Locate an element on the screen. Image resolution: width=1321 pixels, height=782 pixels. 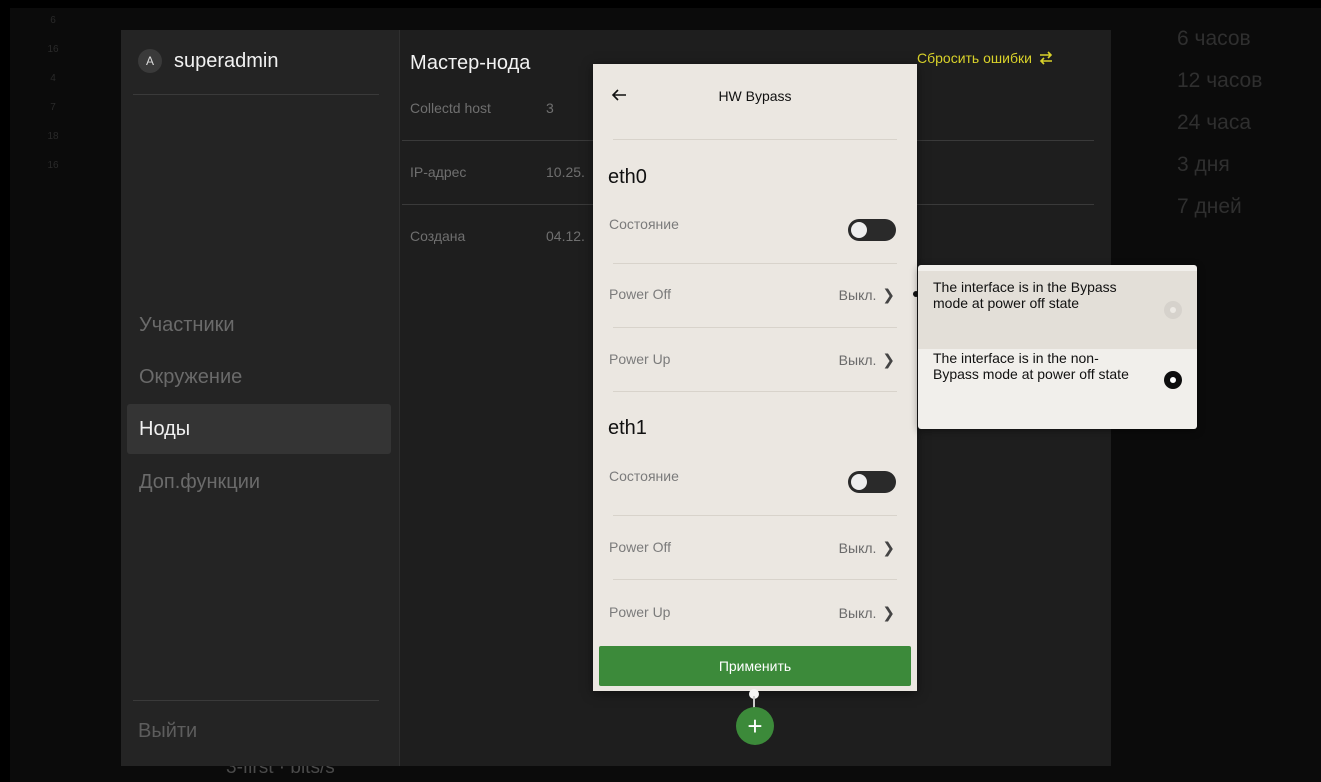
info-value: 04.12. is located at coordinates (565, 236).